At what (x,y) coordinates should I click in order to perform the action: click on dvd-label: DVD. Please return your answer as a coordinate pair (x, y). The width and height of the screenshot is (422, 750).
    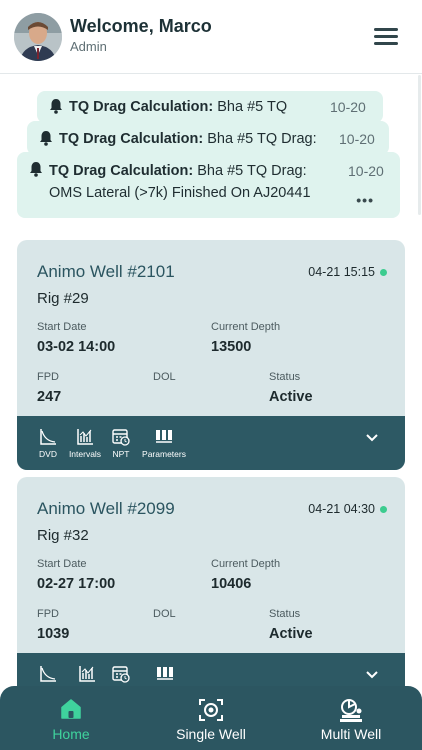
    Looking at the image, I should click on (48, 454).